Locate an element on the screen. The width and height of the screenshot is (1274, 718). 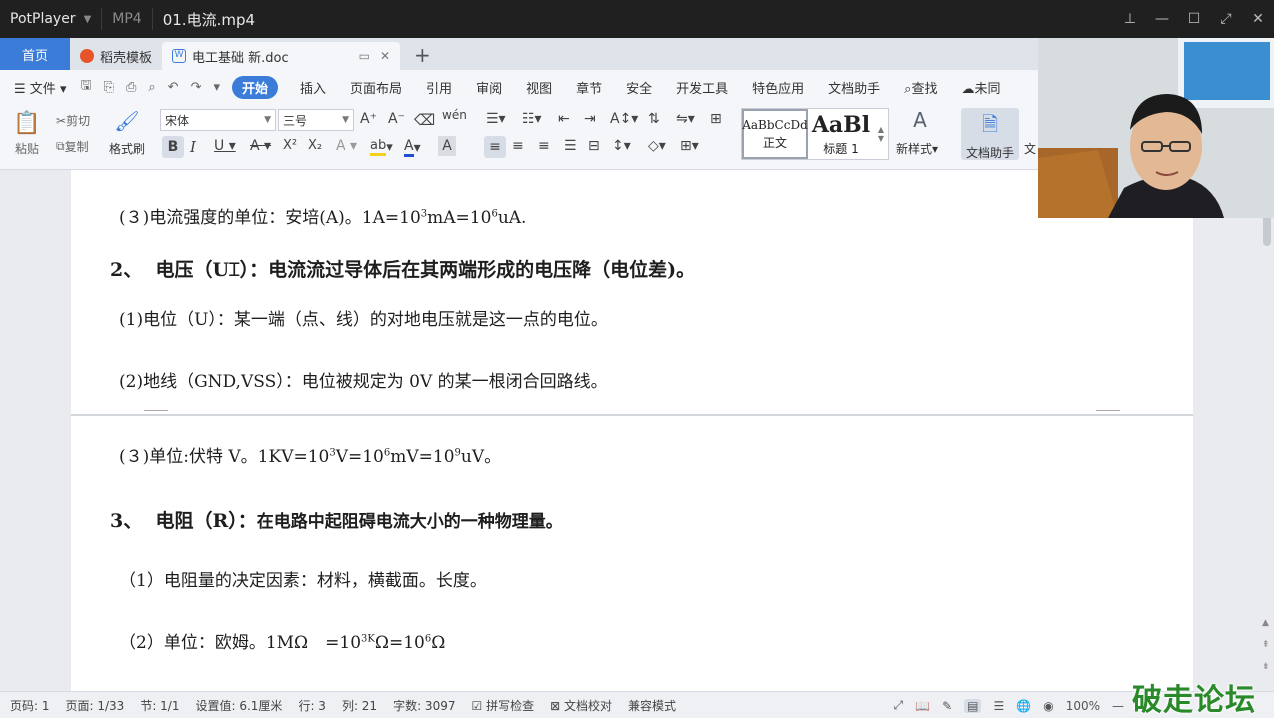
zoom-out-icon: — is located at coordinates (1118, 706).